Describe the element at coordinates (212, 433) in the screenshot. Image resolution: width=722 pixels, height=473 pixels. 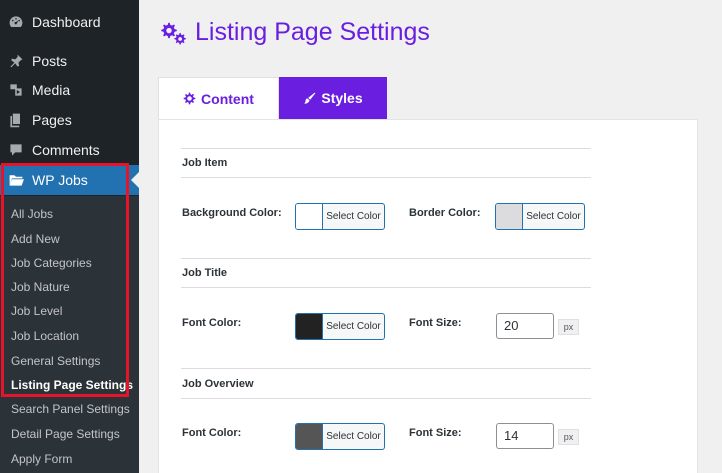
I see `job-overview-font-color-label: Font Color:` at that location.